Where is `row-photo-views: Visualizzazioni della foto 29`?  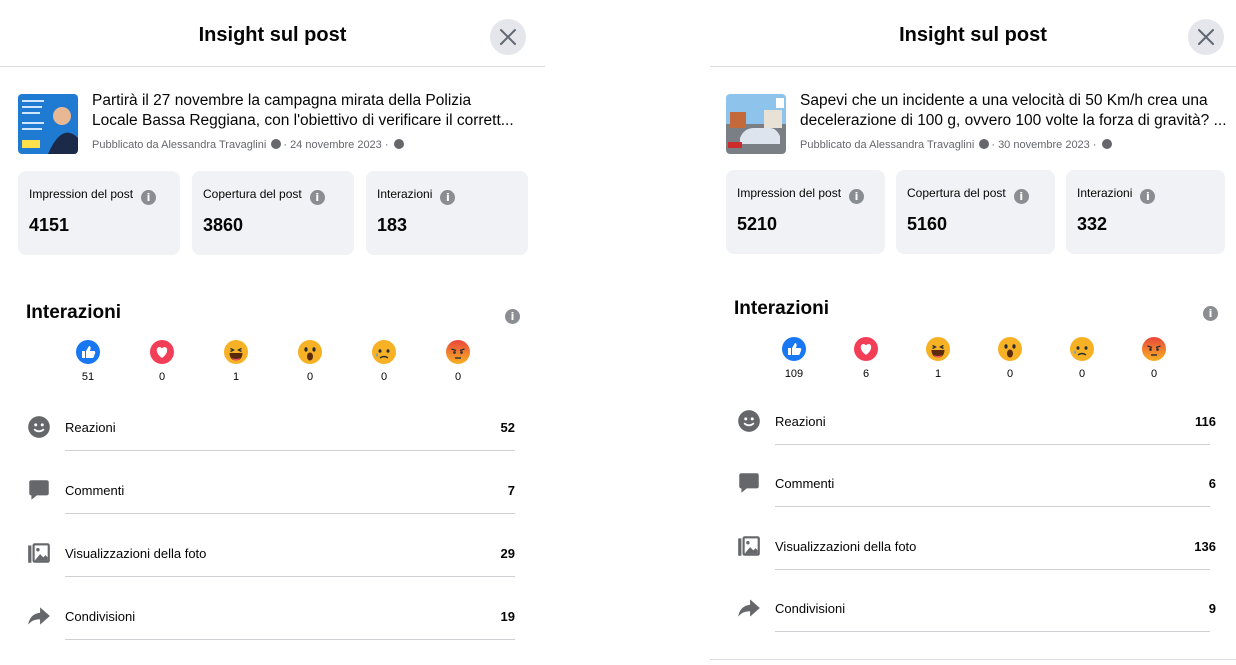
row-photo-views: Visualizzazioni della foto 29 is located at coordinates (270, 571).